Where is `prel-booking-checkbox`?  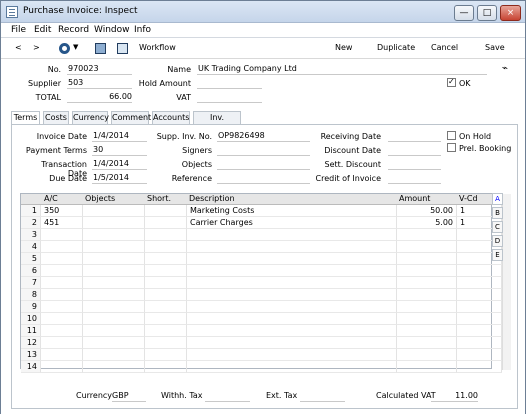 prel-booking-checkbox is located at coordinates (451, 147).